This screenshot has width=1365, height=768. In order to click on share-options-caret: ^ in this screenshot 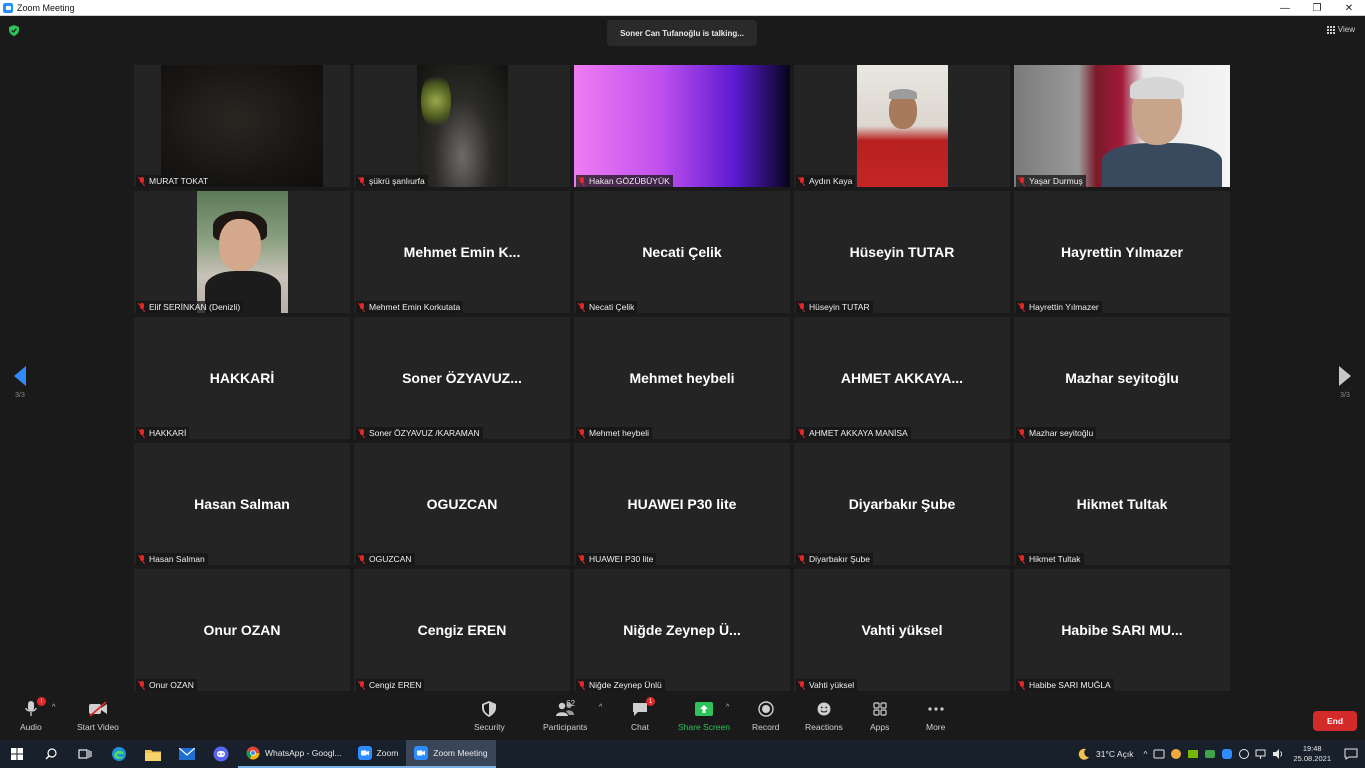, I will do `click(727, 707)`.